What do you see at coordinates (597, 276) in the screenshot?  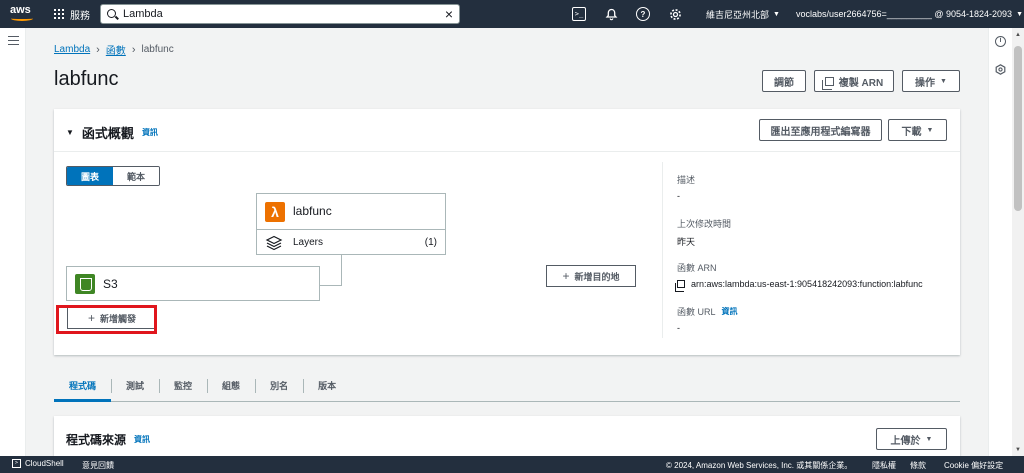 I see `add-destination-label: 新增目的地` at bounding box center [597, 276].